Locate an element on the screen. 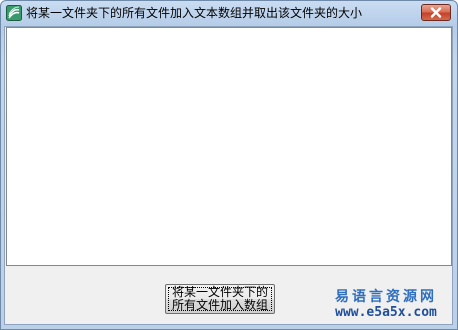  close-button is located at coordinates (436, 12).